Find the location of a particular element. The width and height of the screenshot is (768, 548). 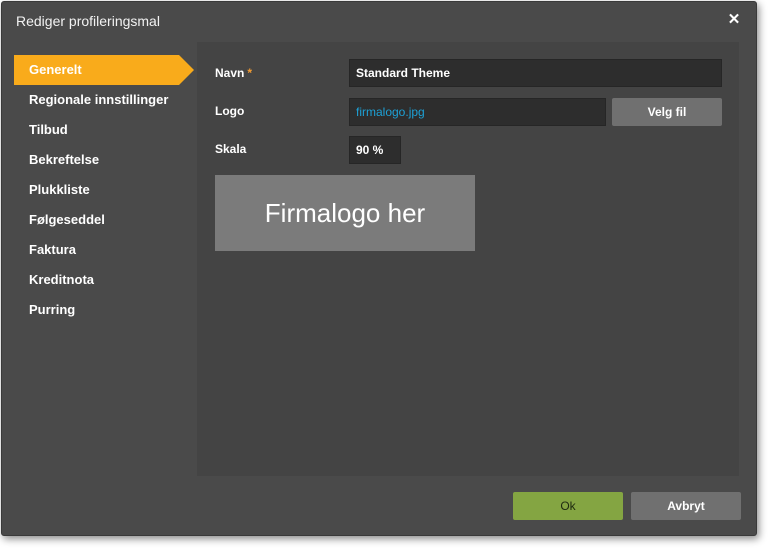

cancel-button: Avbryt is located at coordinates (686, 506).